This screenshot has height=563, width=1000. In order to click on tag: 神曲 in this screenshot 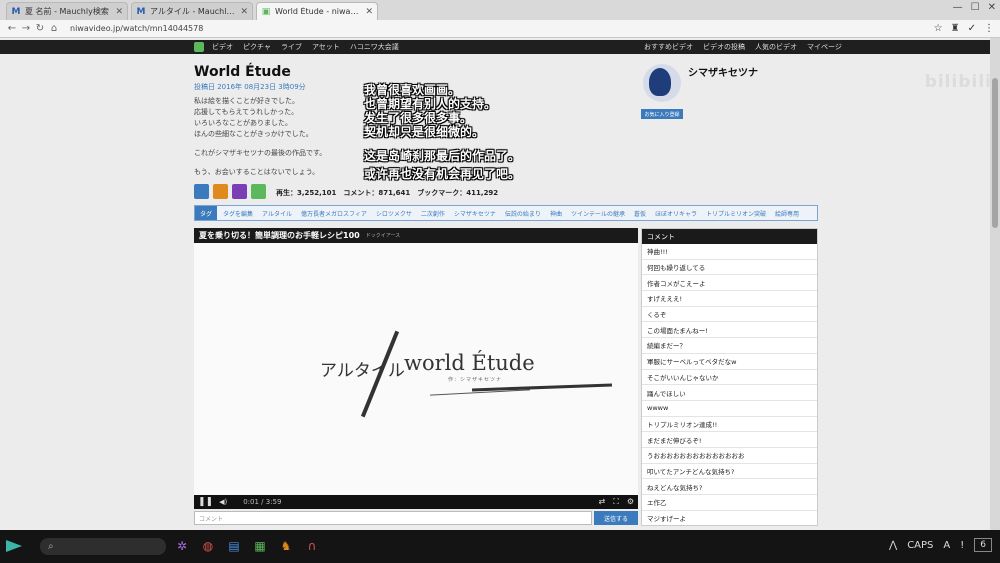, I will do `click(556, 213)`.